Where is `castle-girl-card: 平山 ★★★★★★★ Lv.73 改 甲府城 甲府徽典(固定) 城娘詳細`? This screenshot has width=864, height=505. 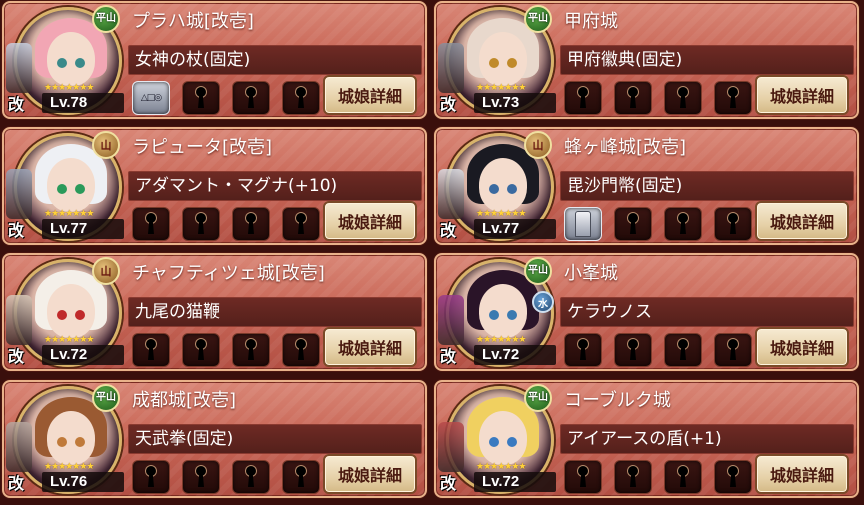 castle-girl-card: 平山 ★★★★★★★ Lv.73 改 甲府城 甲府徽典(固定) 城娘詳細 is located at coordinates (646, 60).